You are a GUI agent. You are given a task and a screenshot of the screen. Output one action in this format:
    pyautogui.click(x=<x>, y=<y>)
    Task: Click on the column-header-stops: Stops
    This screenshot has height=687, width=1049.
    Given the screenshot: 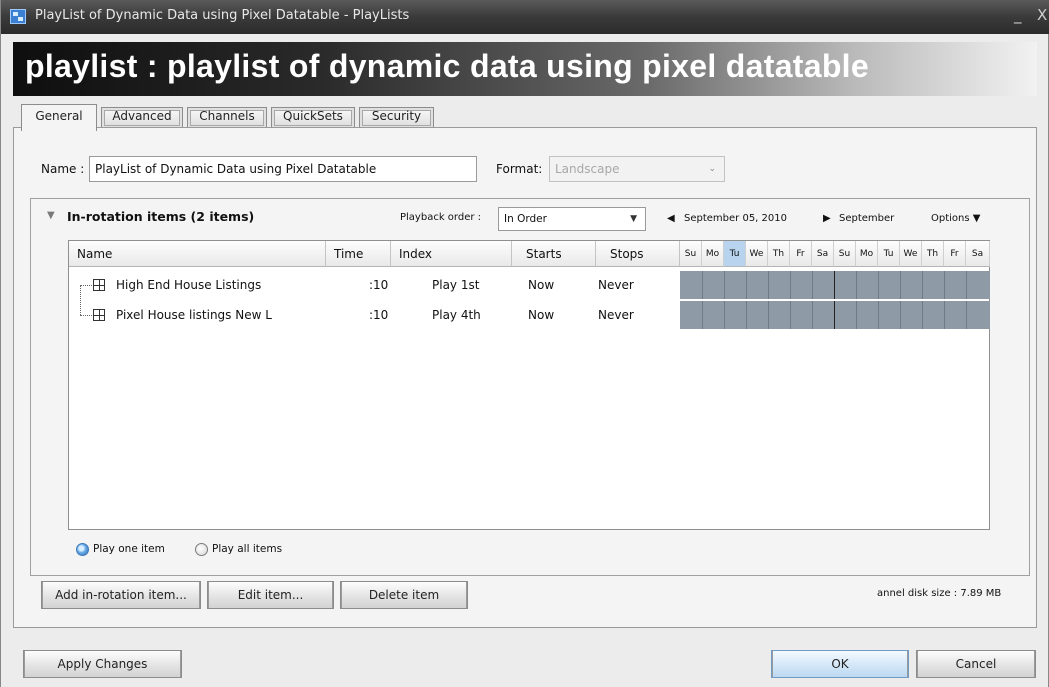 What is the action you would take?
    pyautogui.click(x=638, y=254)
    